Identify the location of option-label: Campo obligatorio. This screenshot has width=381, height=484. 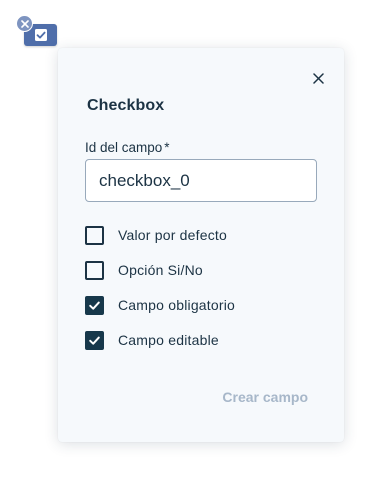
(177, 305).